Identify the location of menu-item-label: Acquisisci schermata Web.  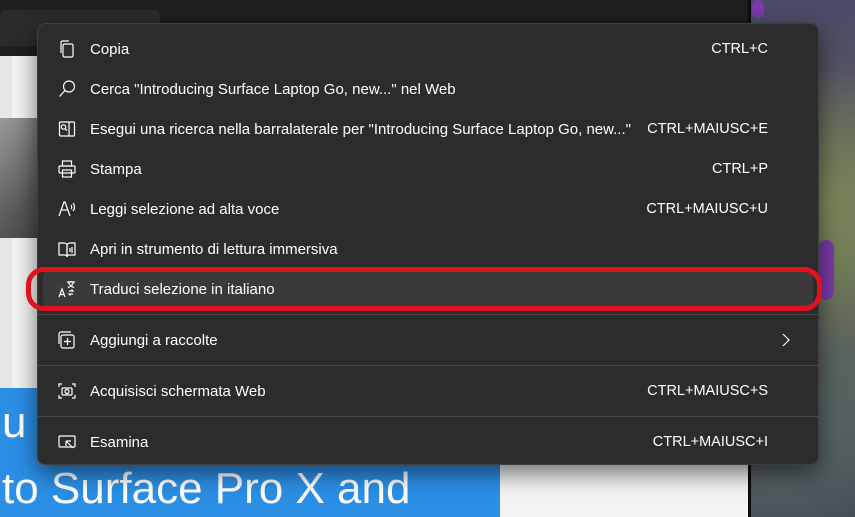
(178, 391).